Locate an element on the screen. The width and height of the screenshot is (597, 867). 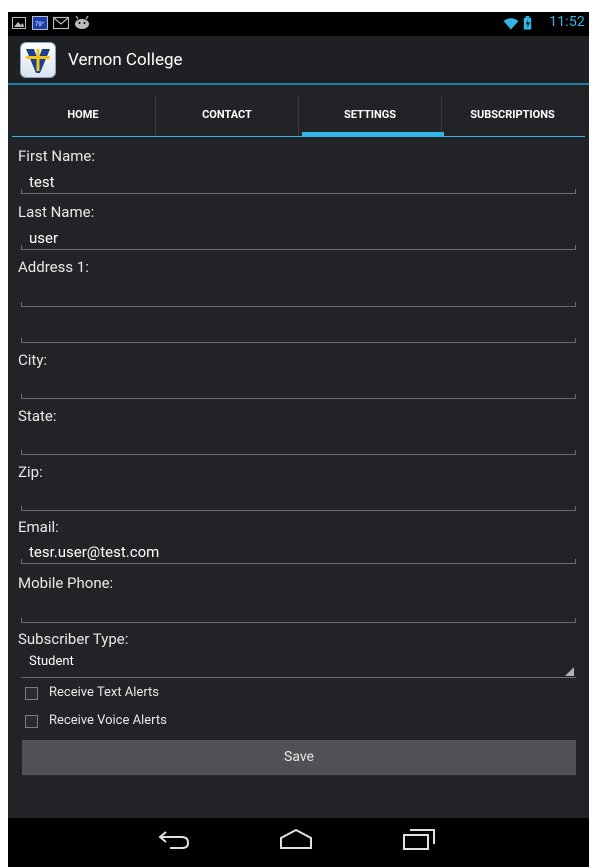
weather-icon: 79° is located at coordinates (40, 23).